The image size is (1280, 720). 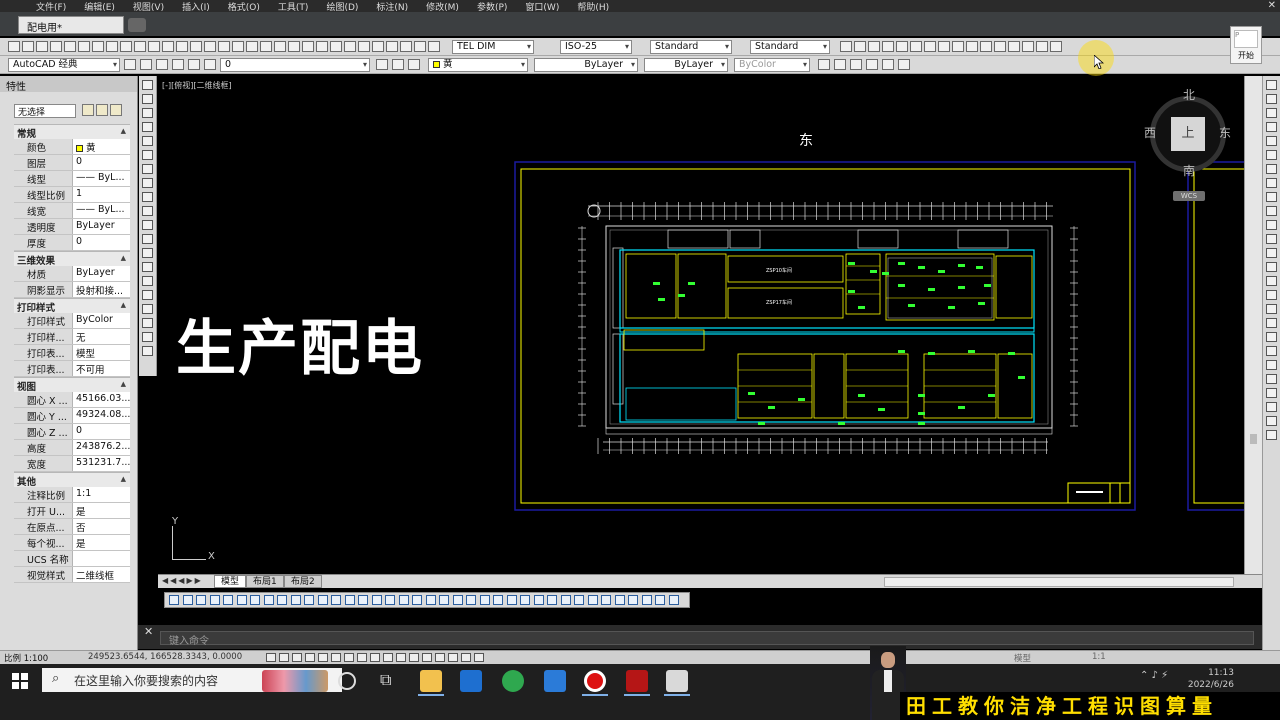 I want to click on text-style-select: TEL DIM, so click(x=493, y=47).